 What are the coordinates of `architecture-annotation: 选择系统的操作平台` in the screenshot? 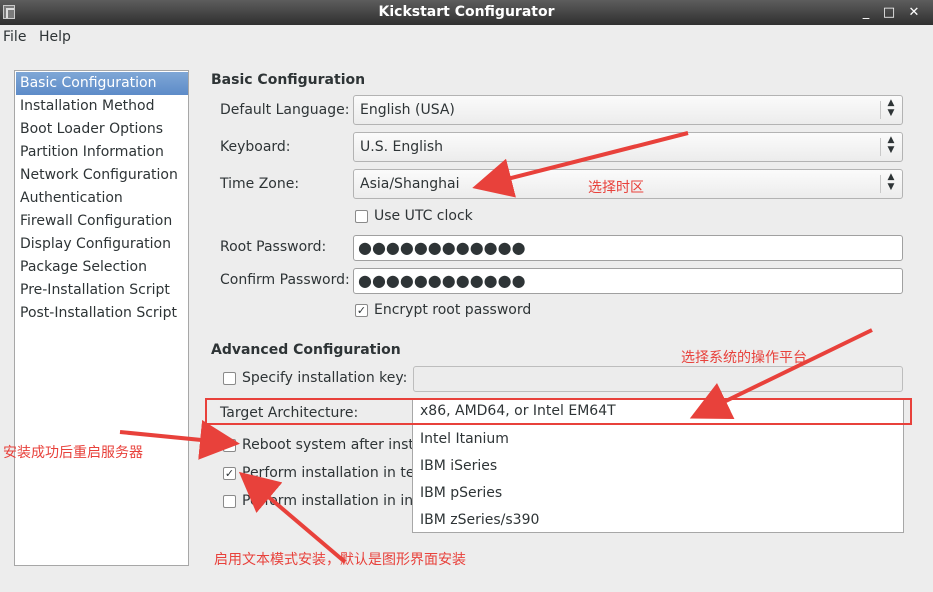 It's located at (744, 358).